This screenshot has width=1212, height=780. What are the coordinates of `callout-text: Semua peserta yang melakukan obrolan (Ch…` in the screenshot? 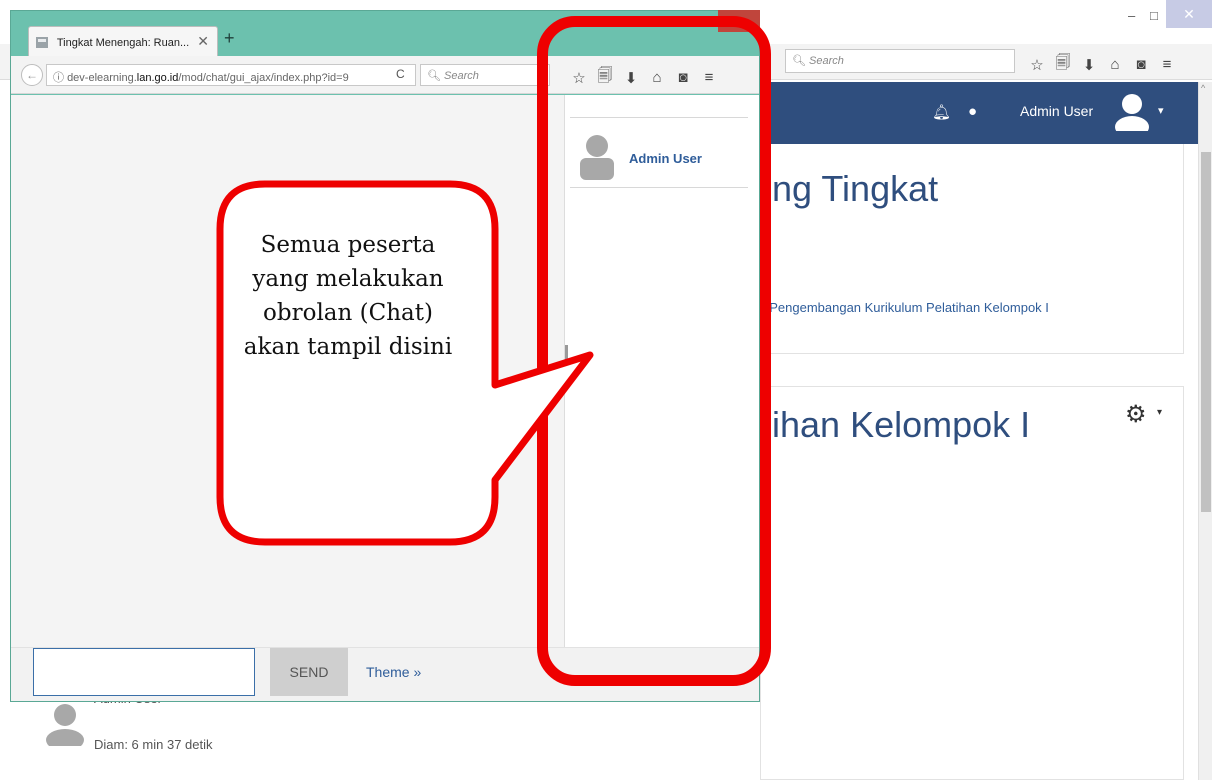 It's located at (348, 296).